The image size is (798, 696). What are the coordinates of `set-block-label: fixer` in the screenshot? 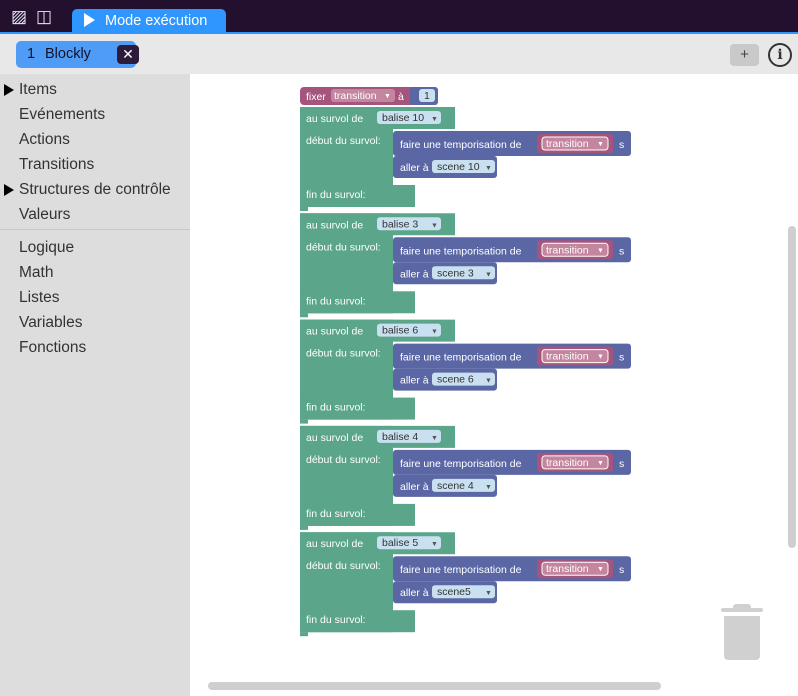 It's located at (316, 97).